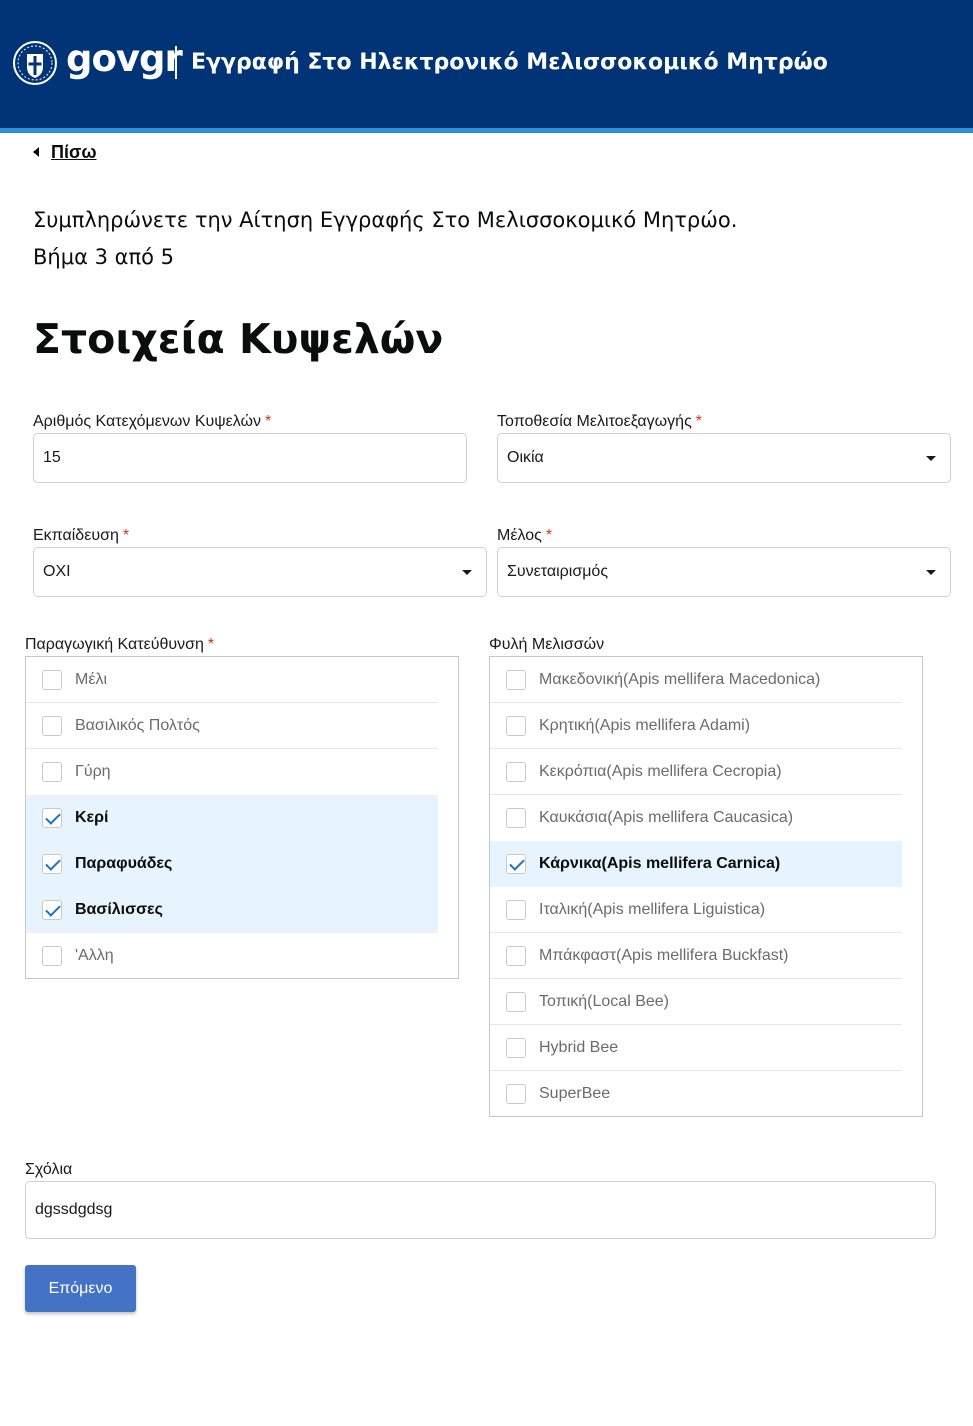 The height and width of the screenshot is (1426, 973). I want to click on training-select-value: ΟΧΙ, so click(57, 571).